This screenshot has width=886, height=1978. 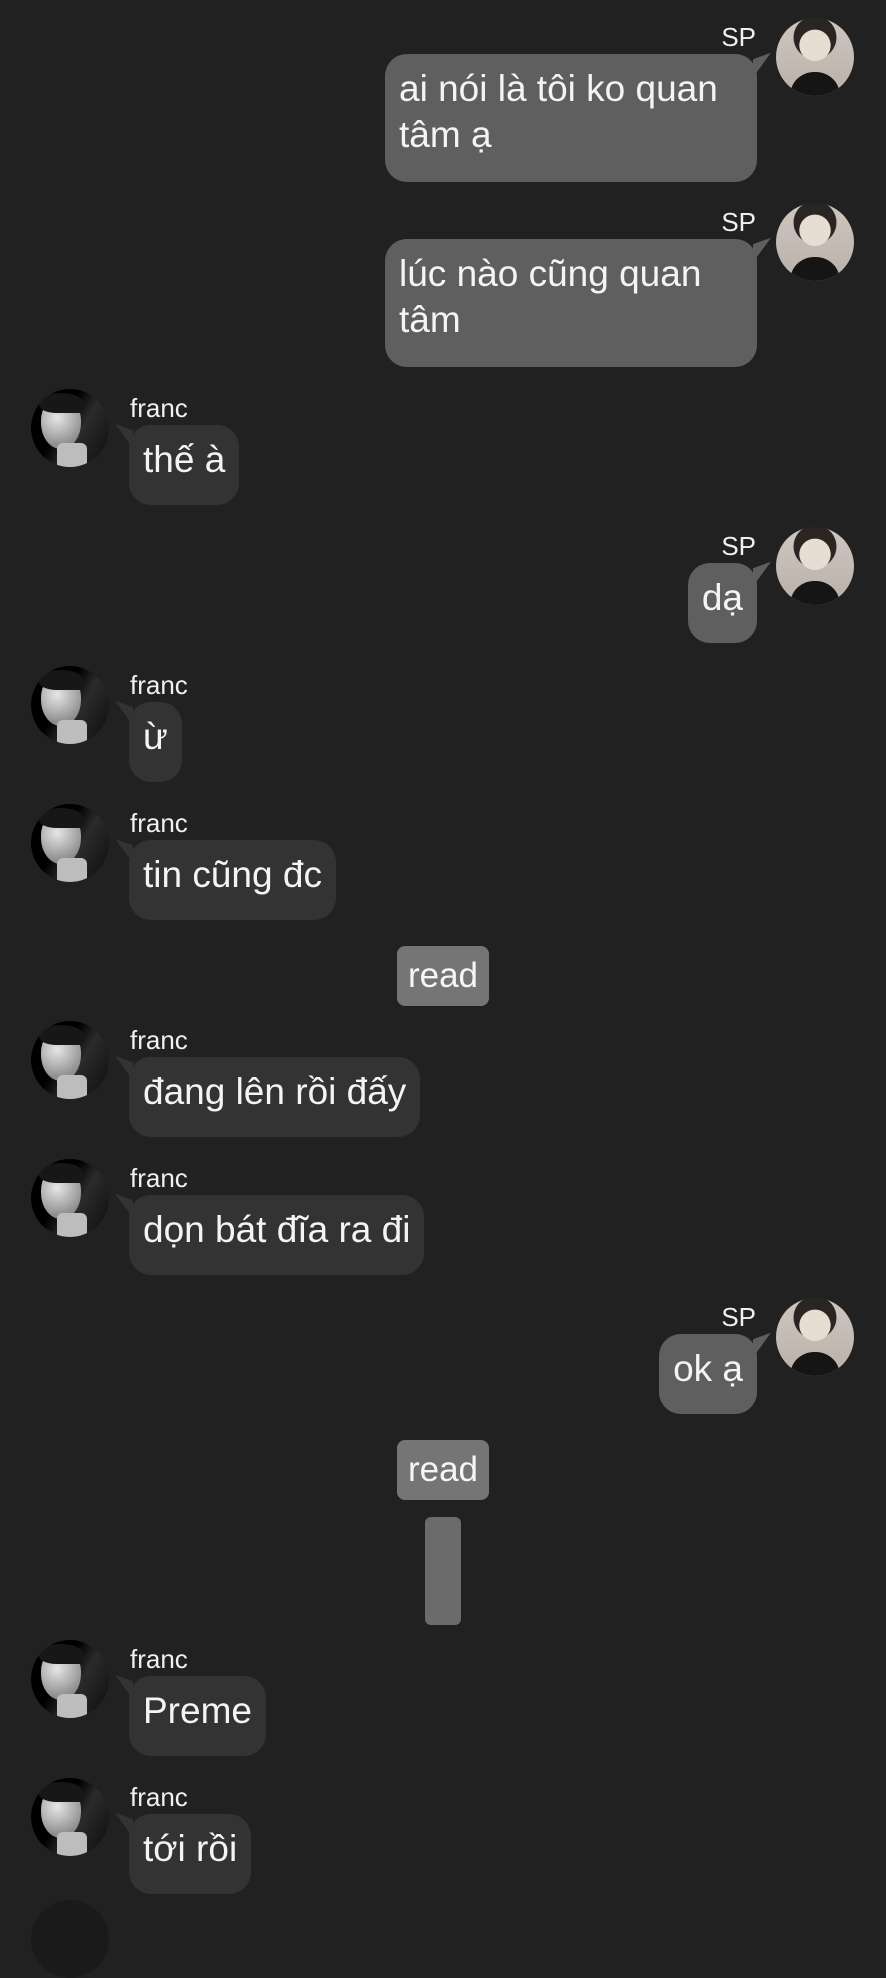 What do you see at coordinates (443, 587) in the screenshot?
I see `message-row: SP dạ` at bounding box center [443, 587].